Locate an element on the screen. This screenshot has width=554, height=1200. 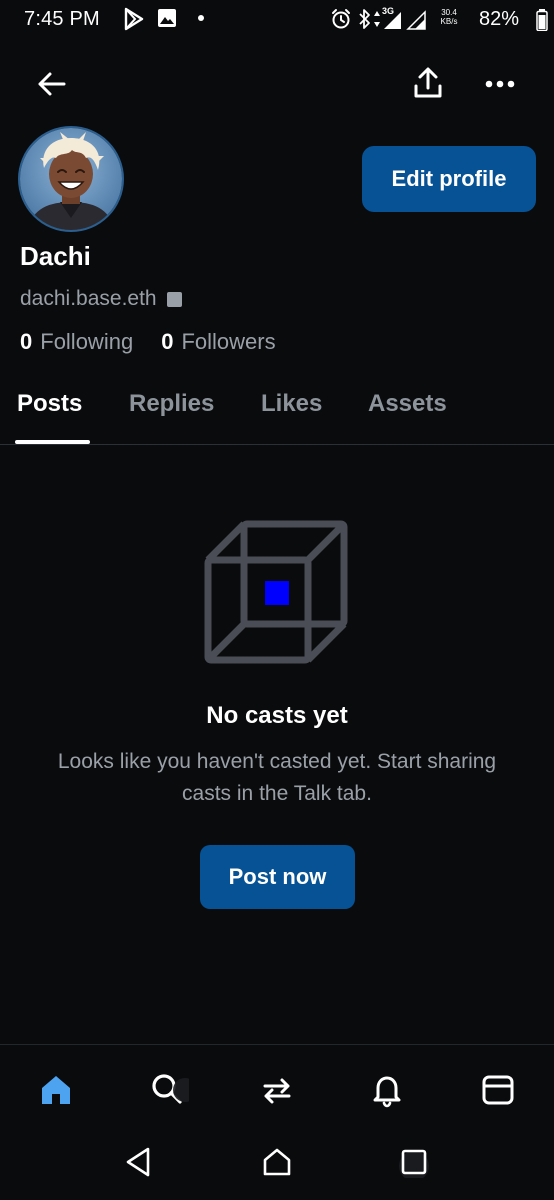
battery-percent: 82% is located at coordinates (499, 19).